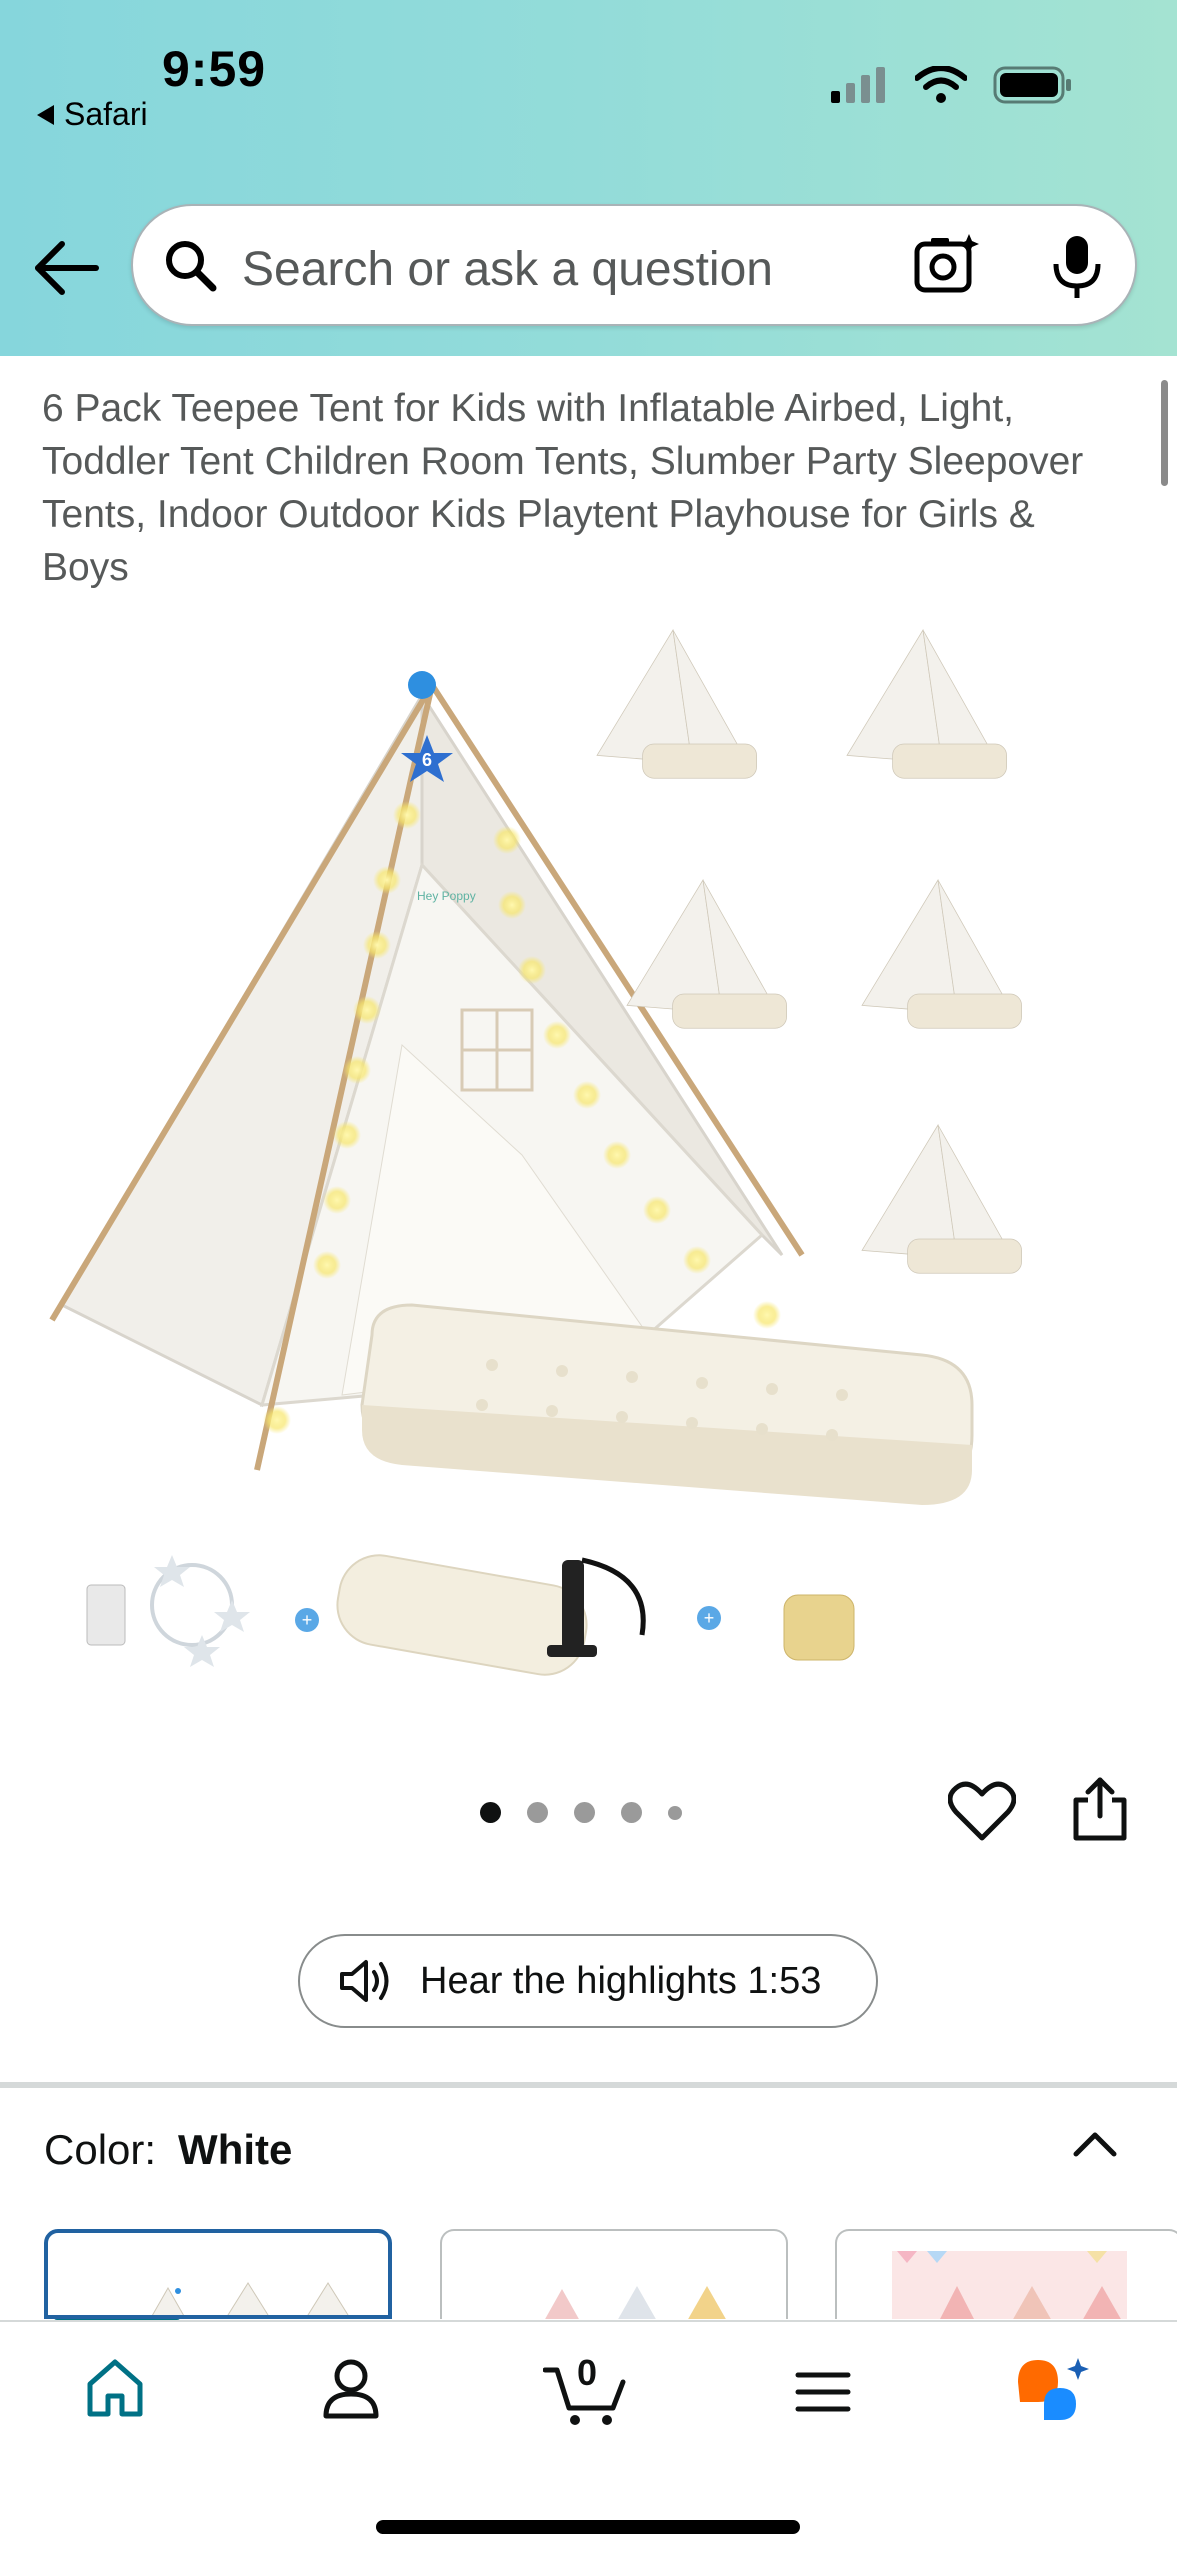  I want to click on back-app-label: Safari, so click(106, 114).